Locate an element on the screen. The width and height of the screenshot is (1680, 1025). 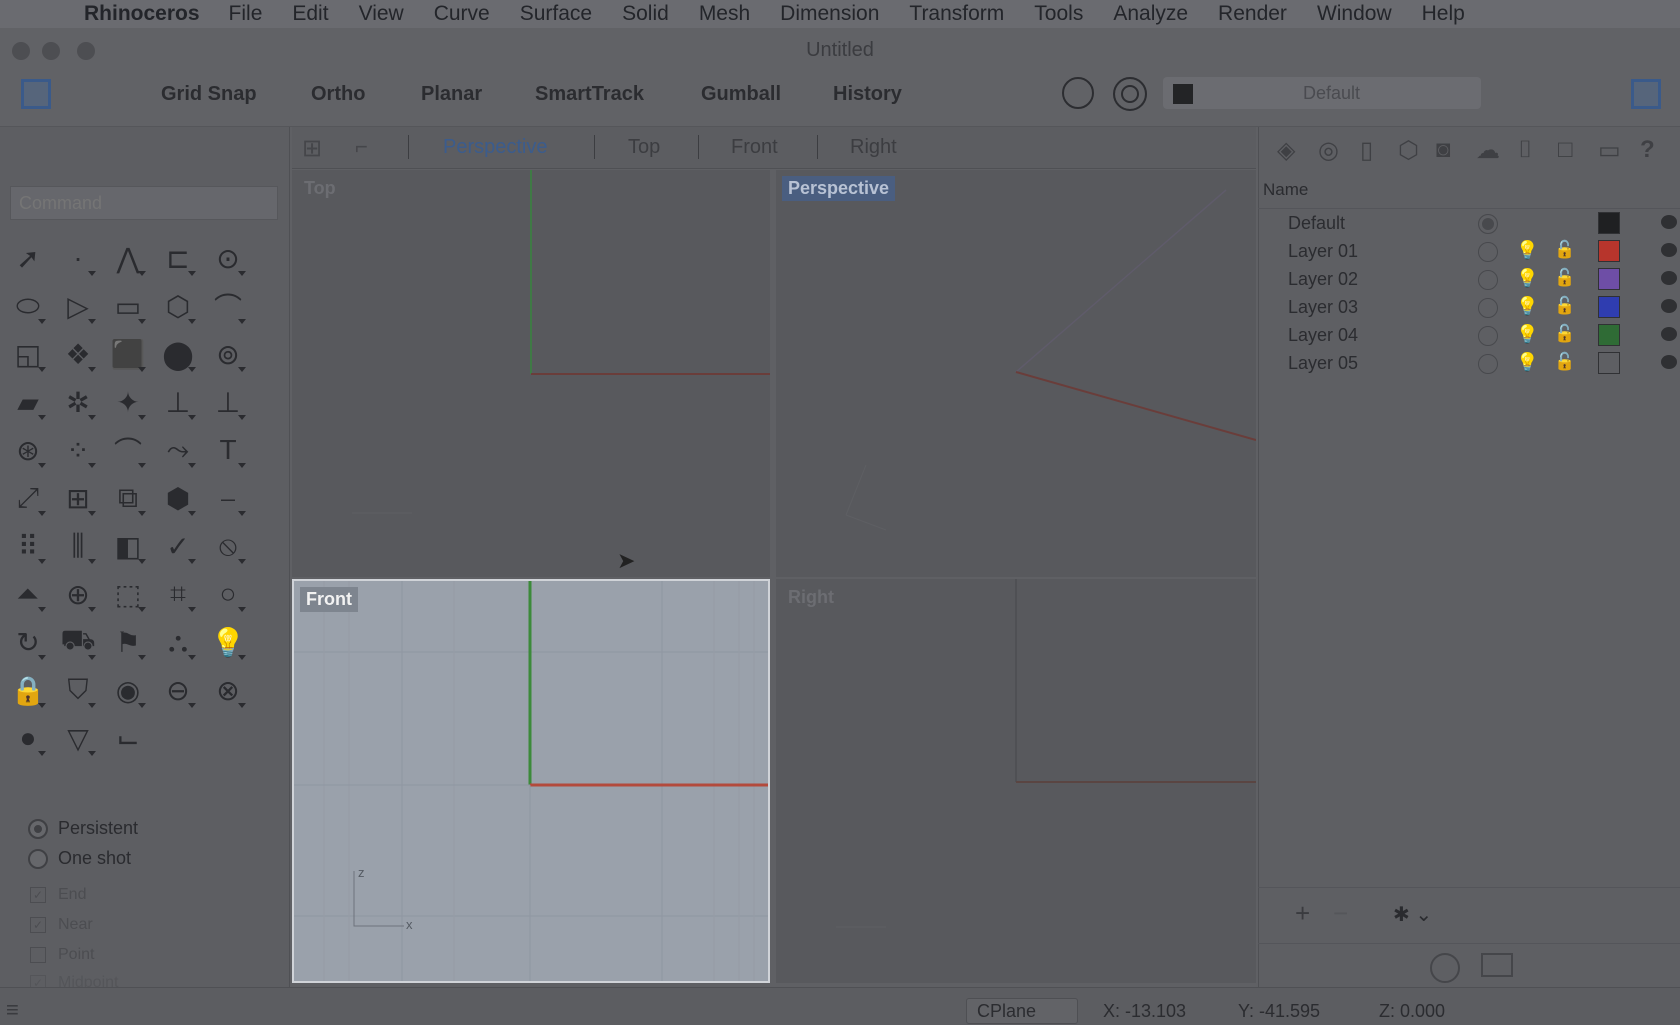
menu-tools: Tools is located at coordinates (1058, 14).